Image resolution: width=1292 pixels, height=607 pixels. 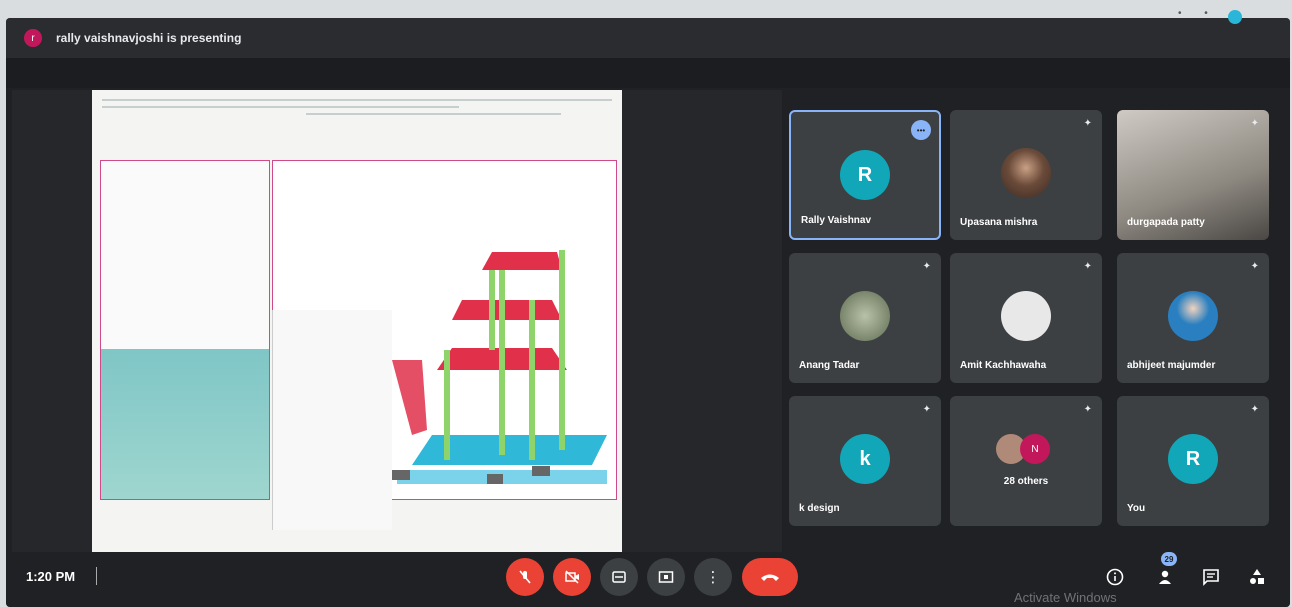 I want to click on activities-button, so click(x=1257, y=577).